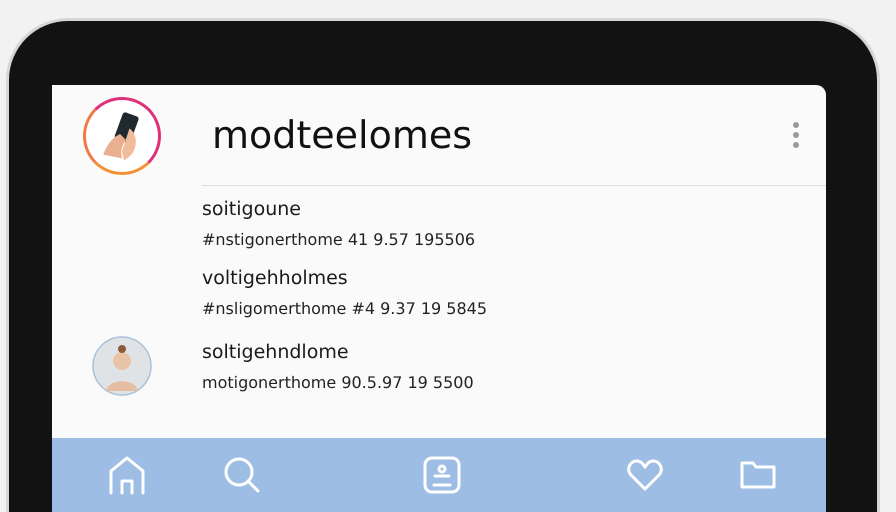  What do you see at coordinates (122, 366) in the screenshot?
I see `person-avatar` at bounding box center [122, 366].